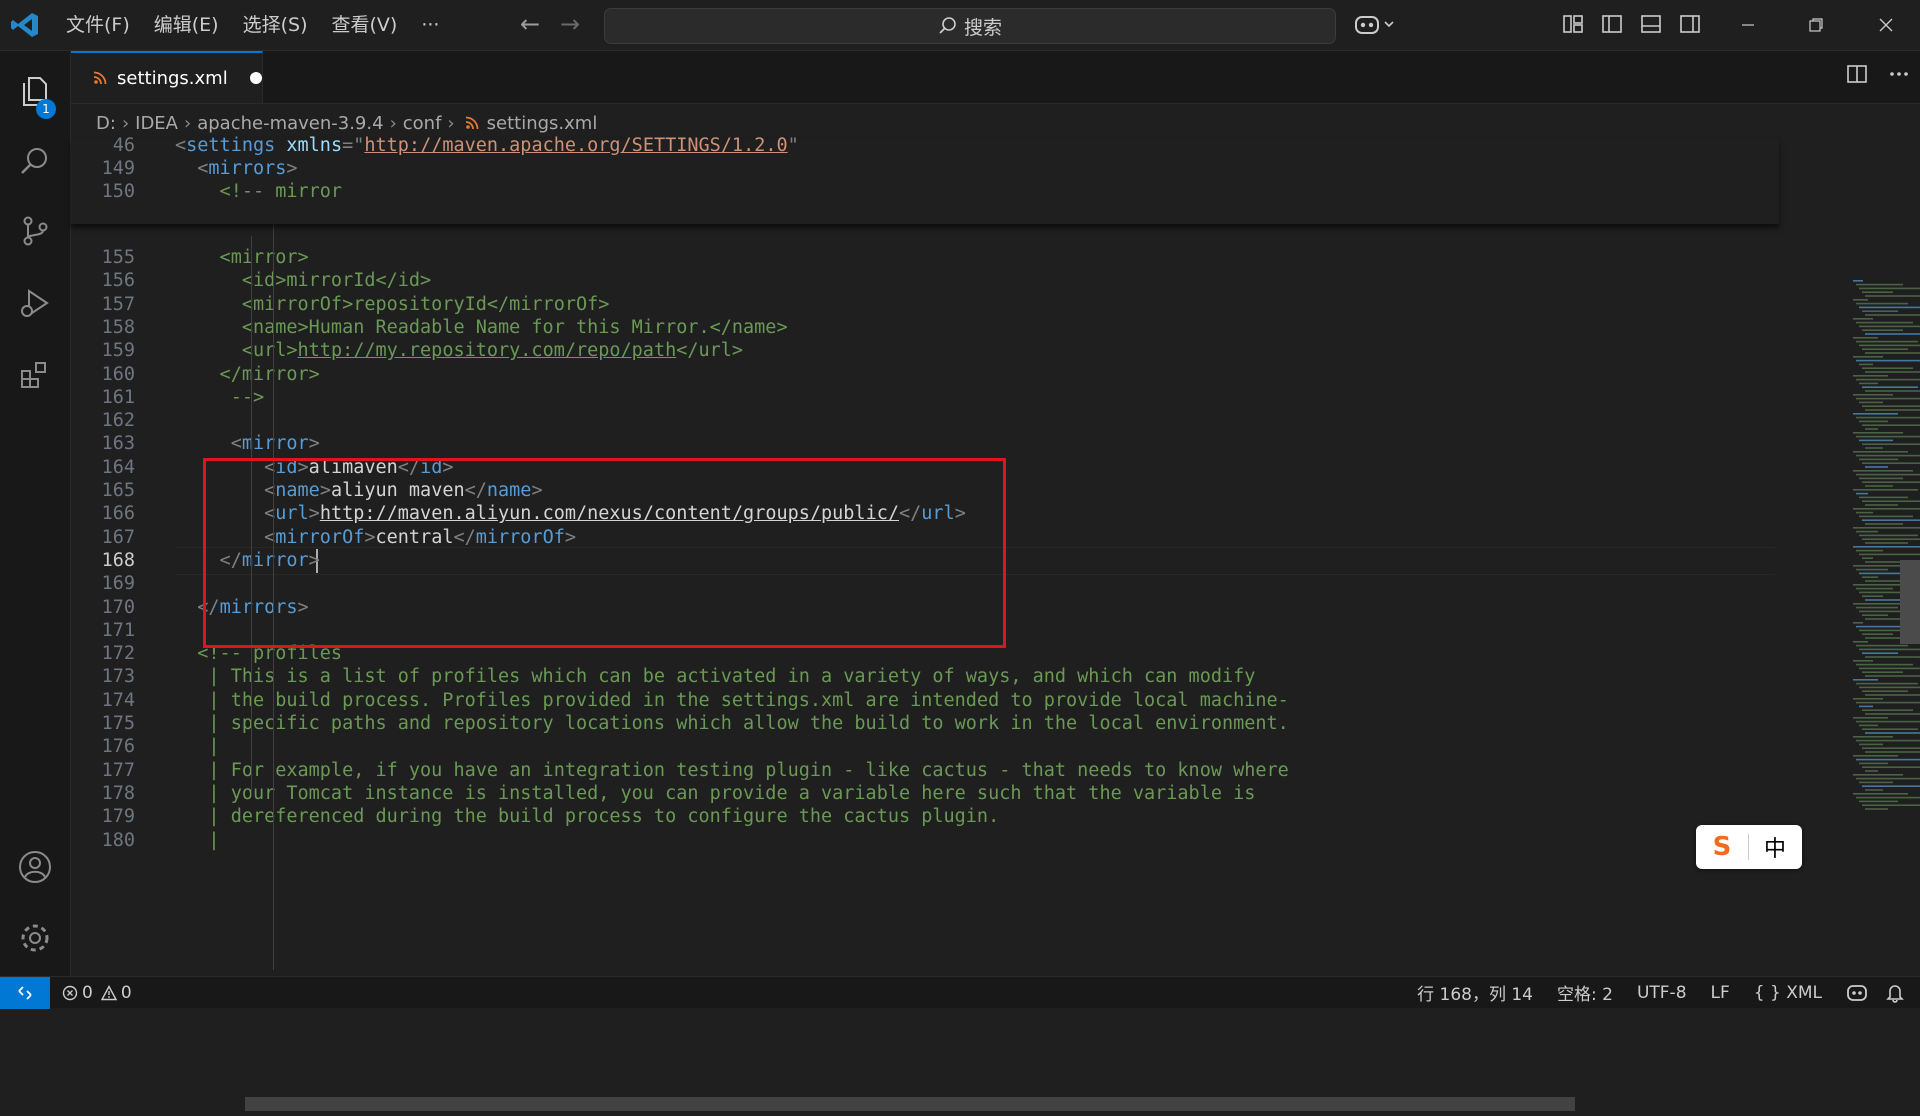 Image resolution: width=1920 pixels, height=1116 pixels. Describe the element at coordinates (303, 281) in the screenshot. I see `code-token: <id>mirrorId</id>` at that location.